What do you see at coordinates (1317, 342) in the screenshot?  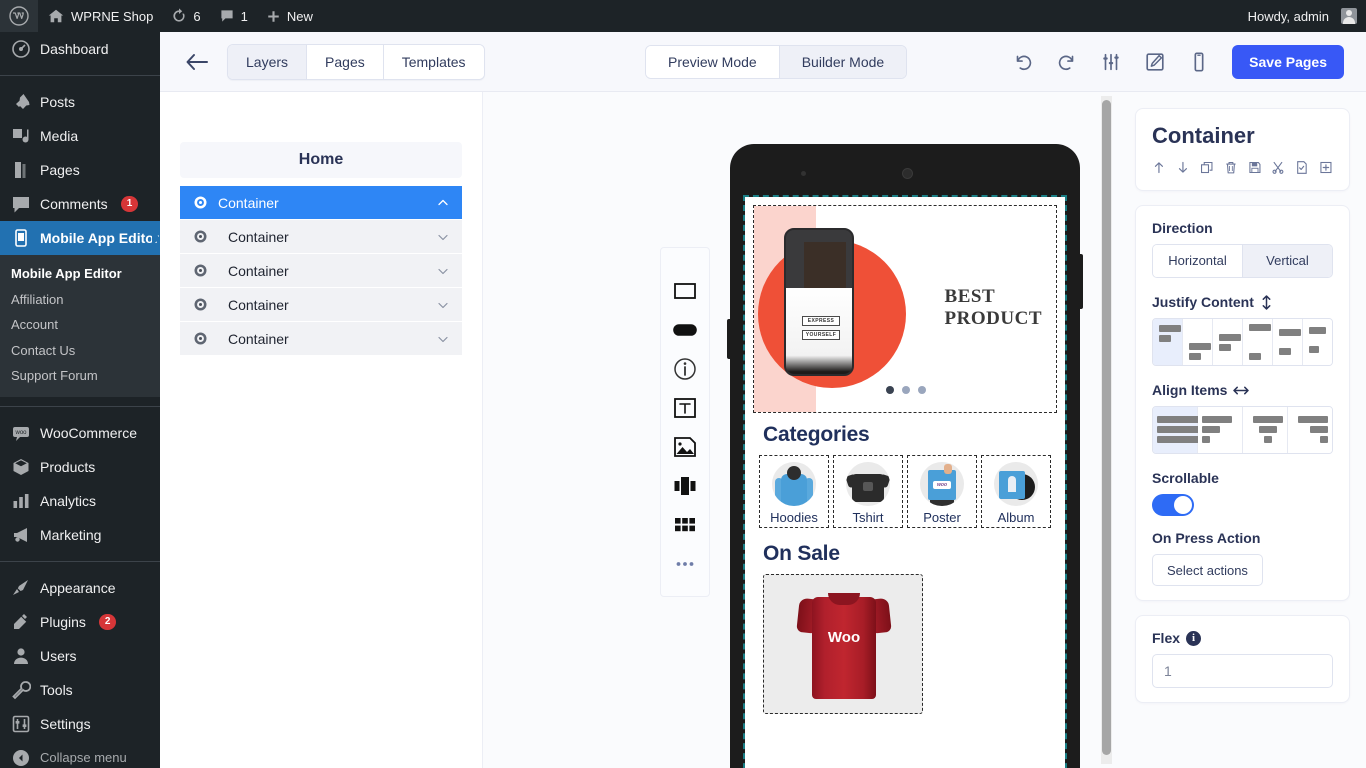 I see `justify-space-evenly` at bounding box center [1317, 342].